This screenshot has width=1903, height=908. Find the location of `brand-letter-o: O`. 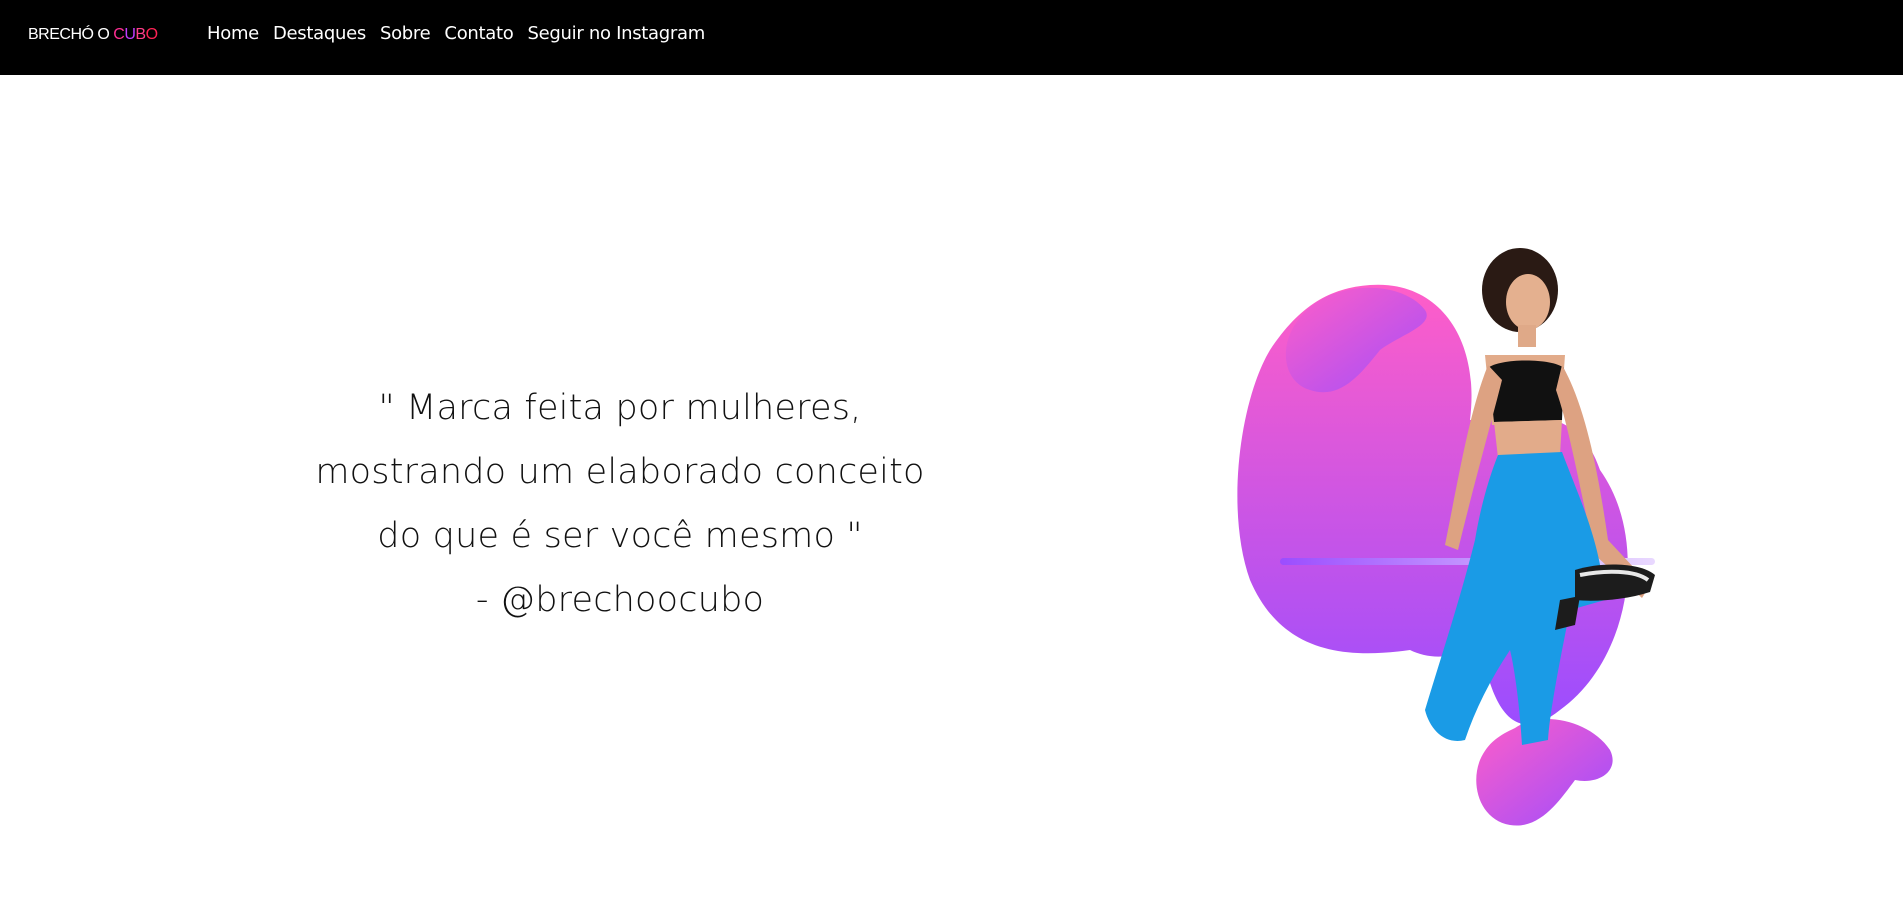

brand-letter-o: O is located at coordinates (151, 34).